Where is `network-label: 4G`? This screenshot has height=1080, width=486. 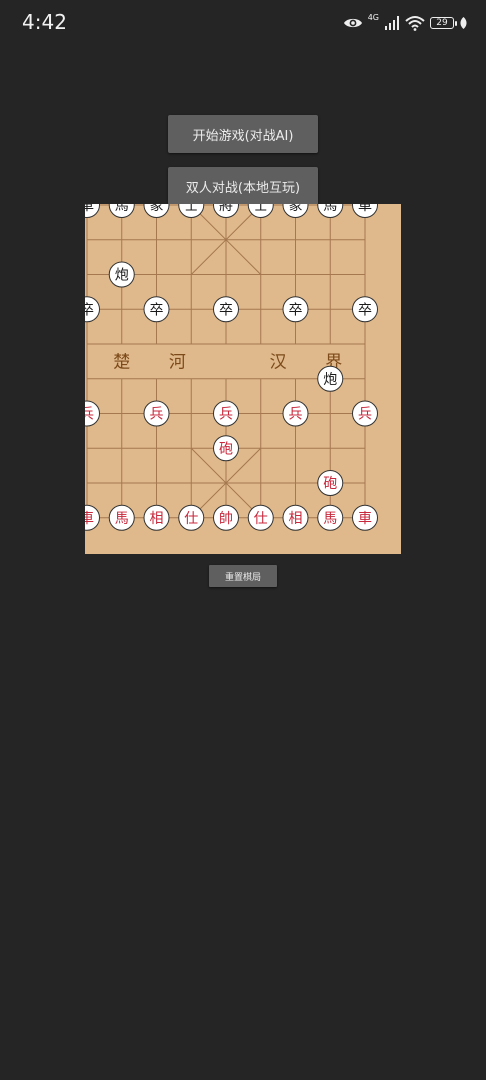
network-label: 4G is located at coordinates (373, 17).